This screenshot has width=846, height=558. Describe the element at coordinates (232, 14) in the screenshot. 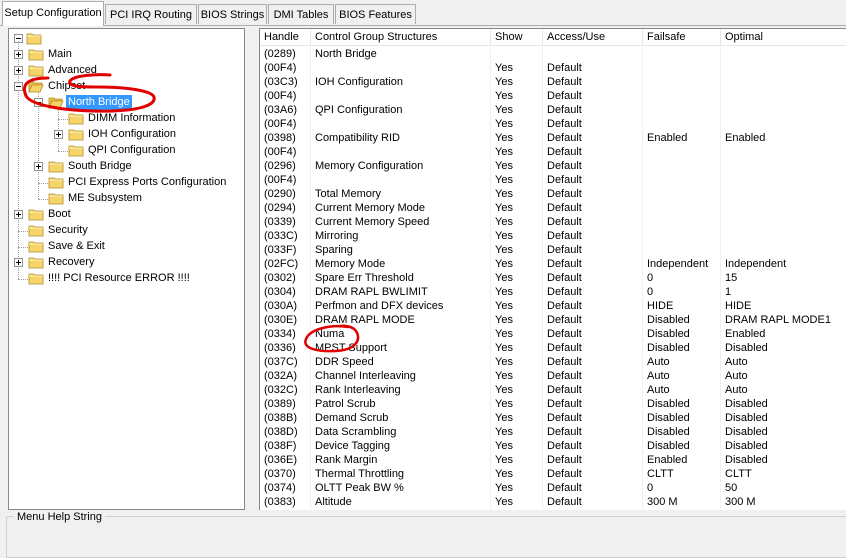

I see `tab-bios-strings: BIOS Strings` at that location.